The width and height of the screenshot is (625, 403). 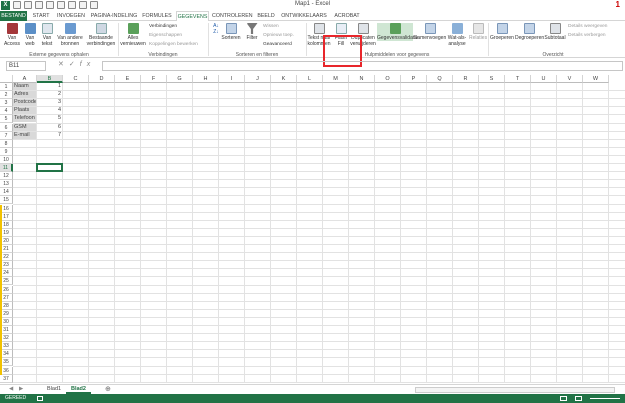 I want to click on tab-pagina-indeling: PAGINA-INDELING, so click(x=114, y=16).